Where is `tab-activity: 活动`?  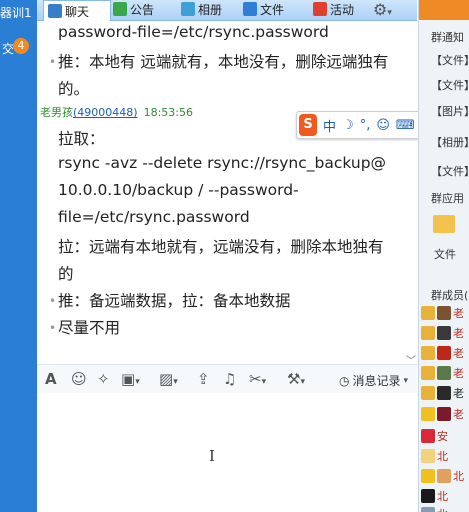
tab-activity: 活动 is located at coordinates (333, 9).